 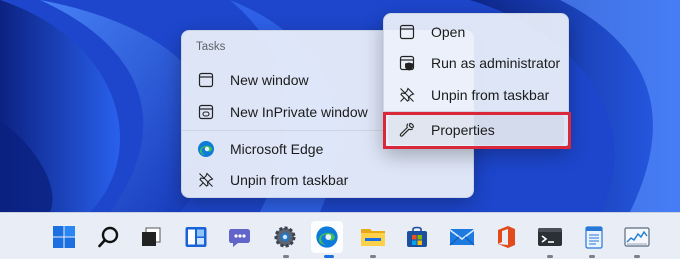 I want to click on search-icon, so click(x=109, y=237).